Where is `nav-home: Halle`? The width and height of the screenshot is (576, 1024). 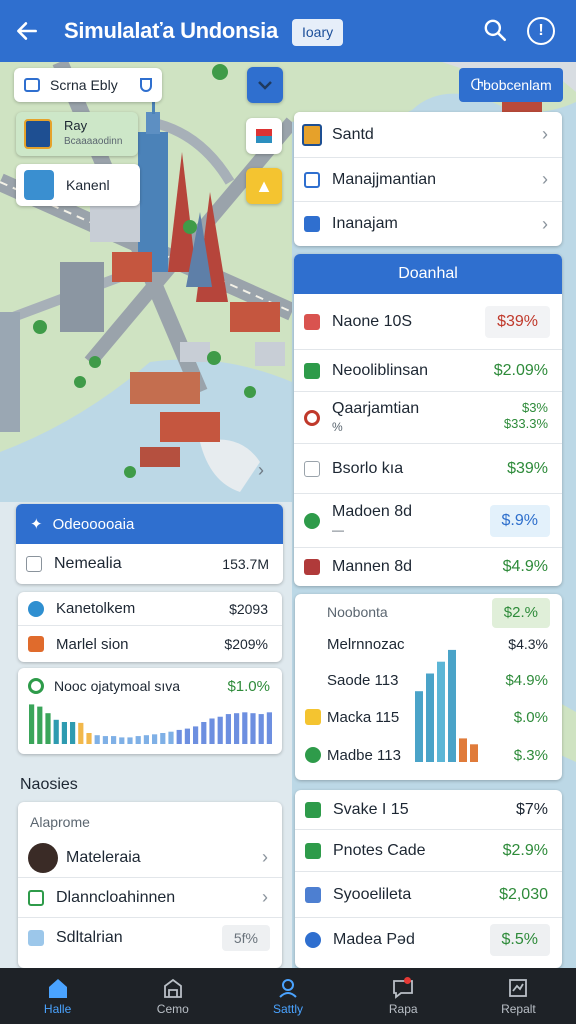 nav-home: Halle is located at coordinates (57, 996).